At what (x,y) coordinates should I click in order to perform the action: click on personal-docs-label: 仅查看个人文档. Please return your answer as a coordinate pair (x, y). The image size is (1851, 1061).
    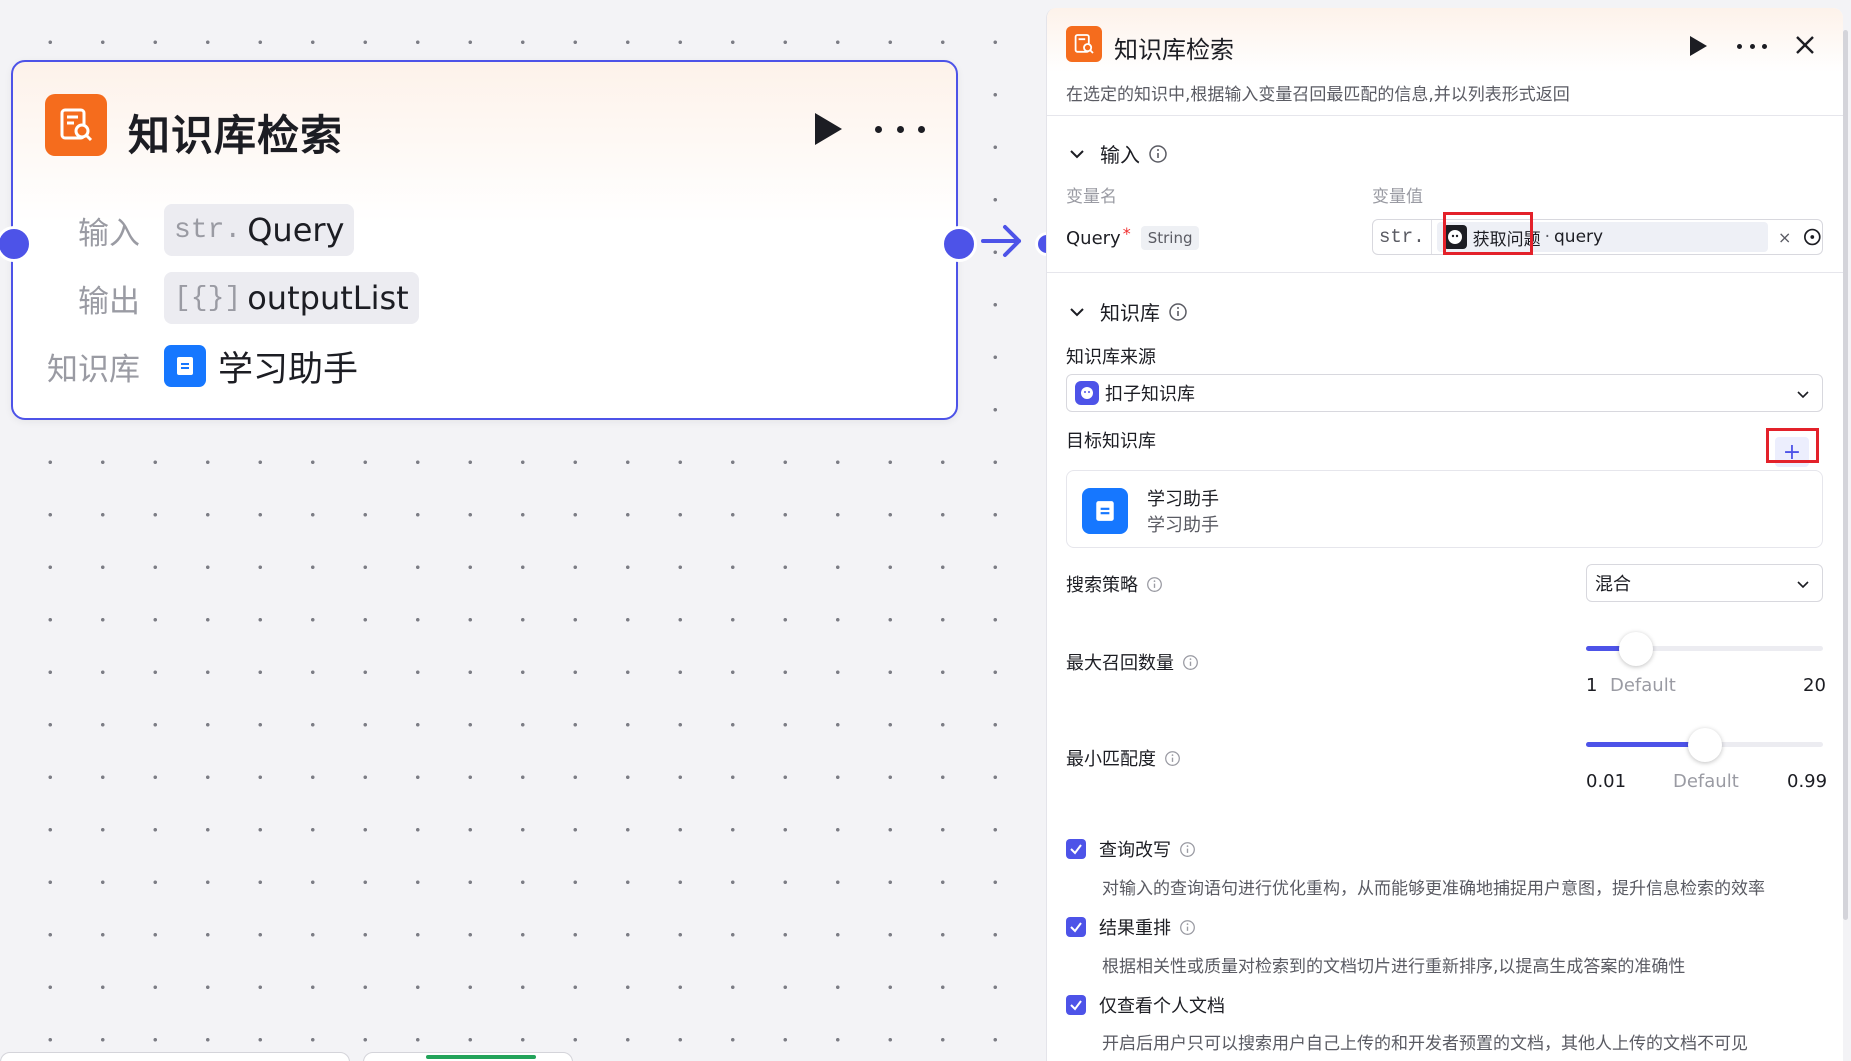
    Looking at the image, I should click on (1162, 1006).